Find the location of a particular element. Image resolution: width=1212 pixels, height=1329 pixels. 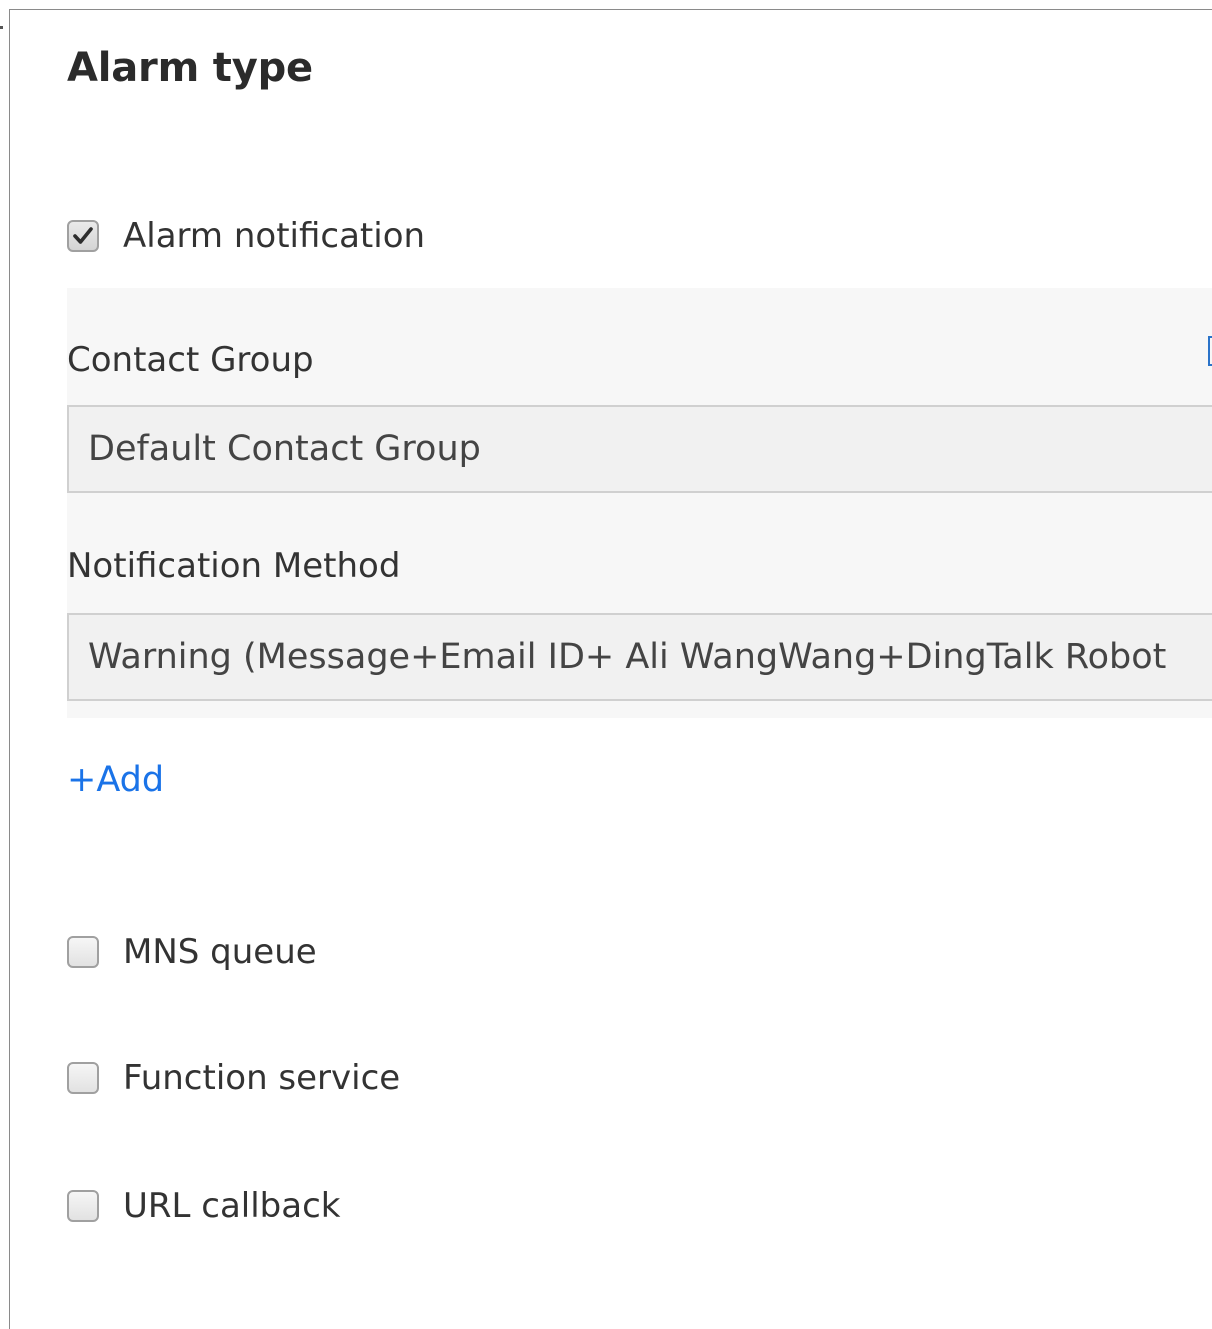

url-callback-label: URL callback is located at coordinates (232, 1206).